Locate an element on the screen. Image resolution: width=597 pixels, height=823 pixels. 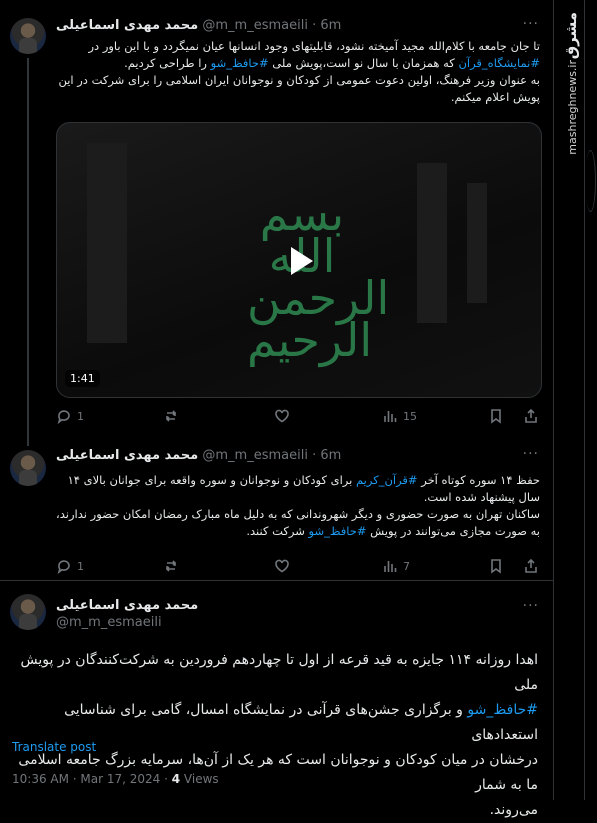
watermark-url: mashreghnews.ir is located at coordinates (572, 107).